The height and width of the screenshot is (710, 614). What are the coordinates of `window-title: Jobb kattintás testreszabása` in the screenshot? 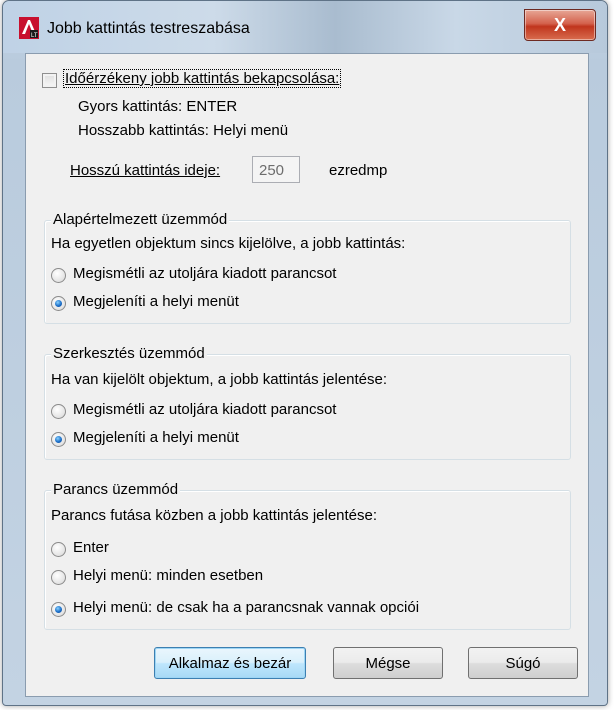 It's located at (148, 28).